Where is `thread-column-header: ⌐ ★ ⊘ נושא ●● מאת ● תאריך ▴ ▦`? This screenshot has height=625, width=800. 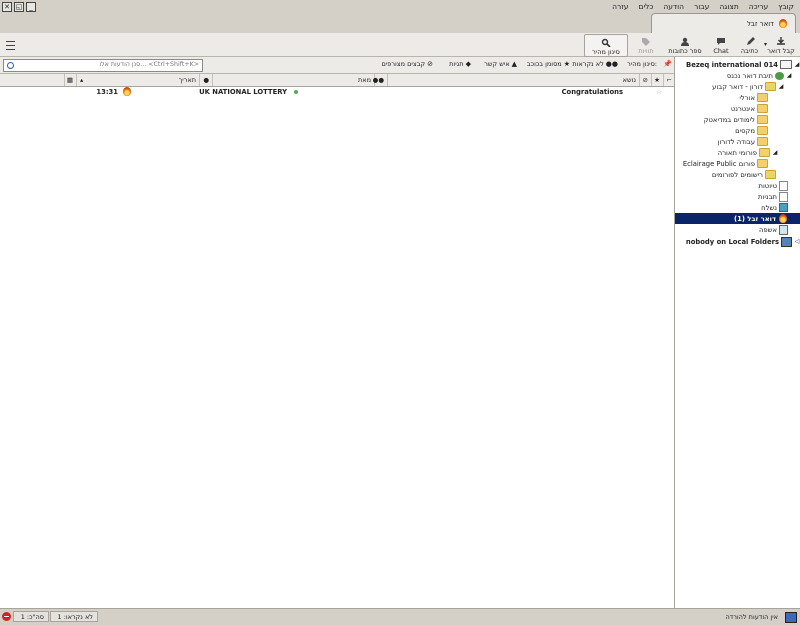 thread-column-header: ⌐ ★ ⊘ נושא ●● מאת ● תאריך ▴ ▦ is located at coordinates (337, 80).